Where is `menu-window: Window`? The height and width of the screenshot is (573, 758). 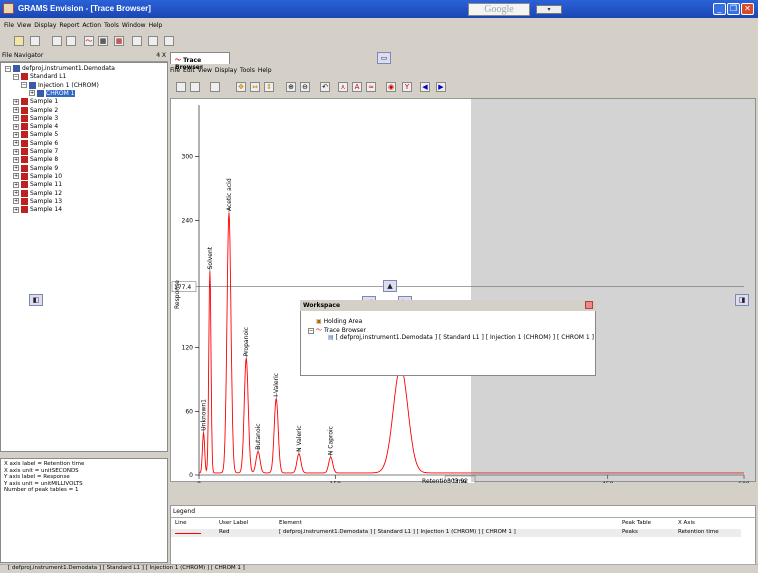 menu-window: Window is located at coordinates (134, 24).